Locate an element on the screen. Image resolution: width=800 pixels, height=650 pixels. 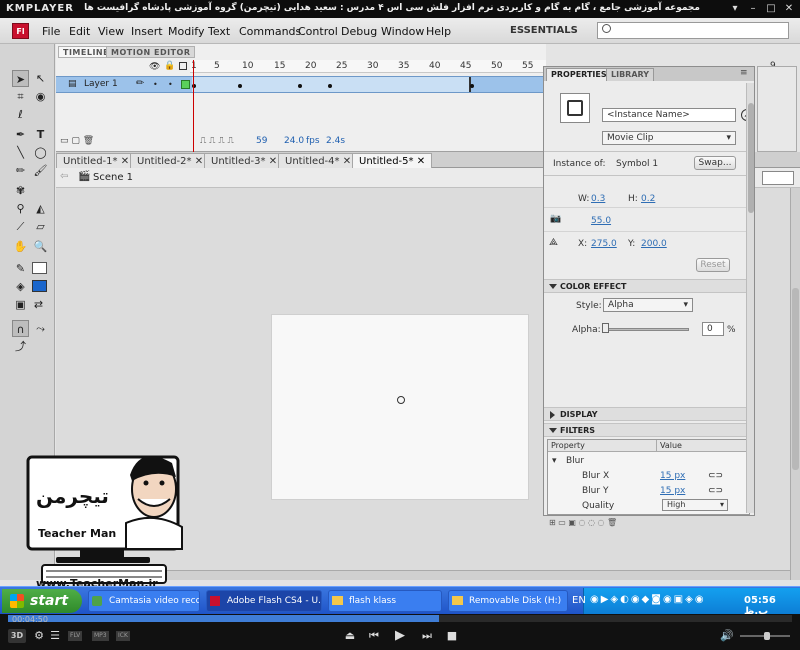
tab-untitled-2: Untitled-2* ✕ is located at coordinates (170, 160).